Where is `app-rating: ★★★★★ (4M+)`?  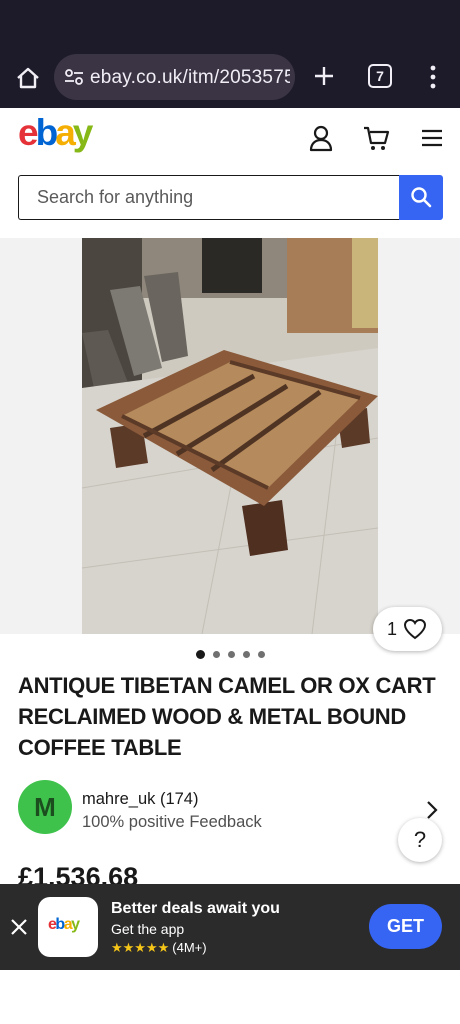 app-rating: ★★★★★ (4M+) is located at coordinates (159, 948).